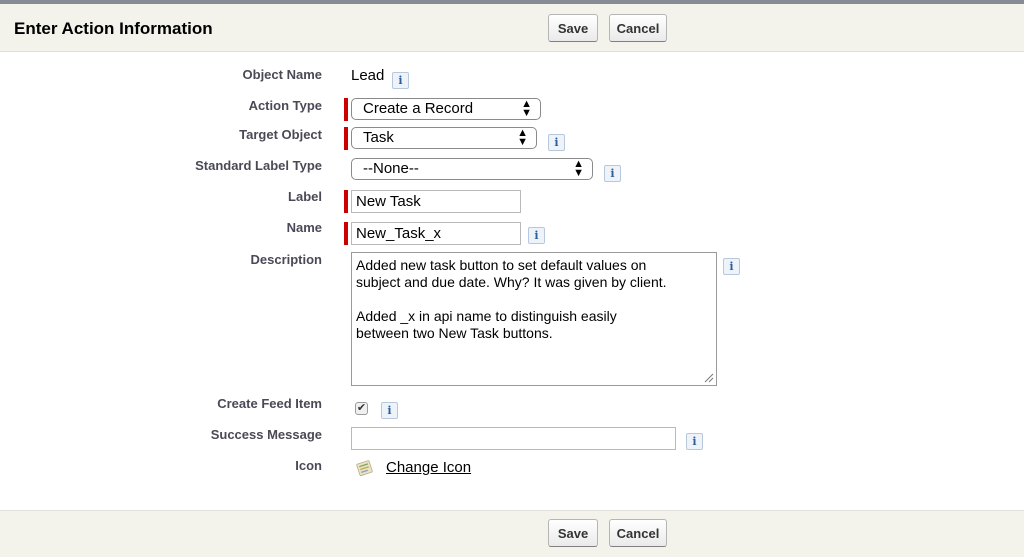  What do you see at coordinates (391, 168) in the screenshot?
I see `standard-label-type-value: --None--` at bounding box center [391, 168].